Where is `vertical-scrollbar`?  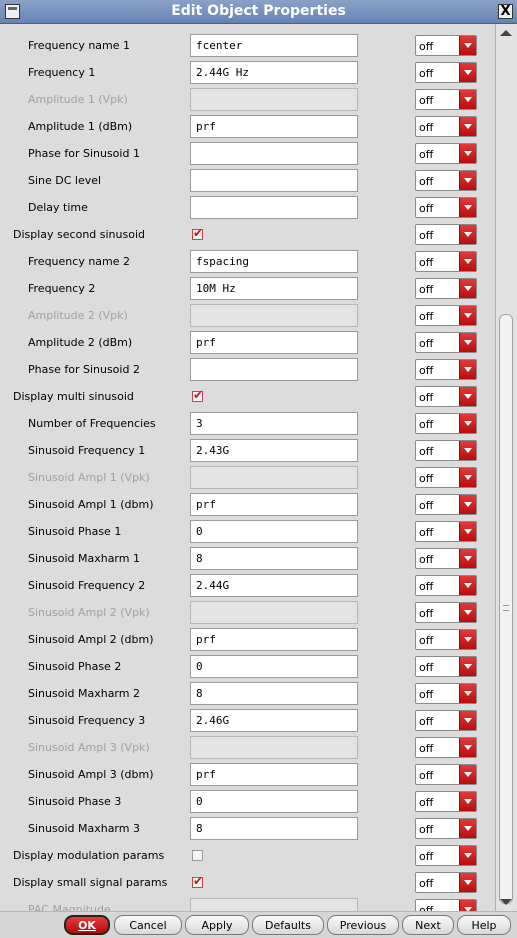 vertical-scrollbar is located at coordinates (506, 467).